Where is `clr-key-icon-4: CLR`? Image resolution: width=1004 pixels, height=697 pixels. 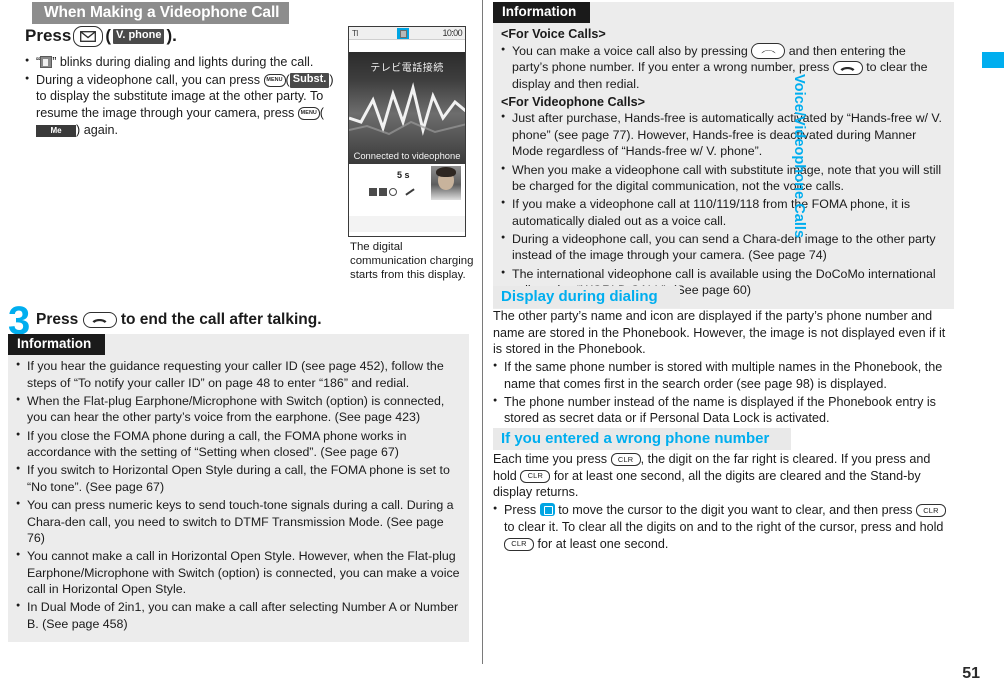 clr-key-icon-4: CLR is located at coordinates (519, 544).